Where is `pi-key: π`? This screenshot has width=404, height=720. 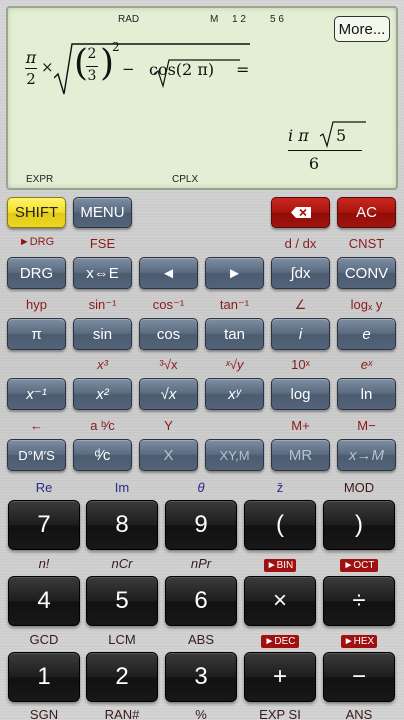 pi-key: π is located at coordinates (36, 334).